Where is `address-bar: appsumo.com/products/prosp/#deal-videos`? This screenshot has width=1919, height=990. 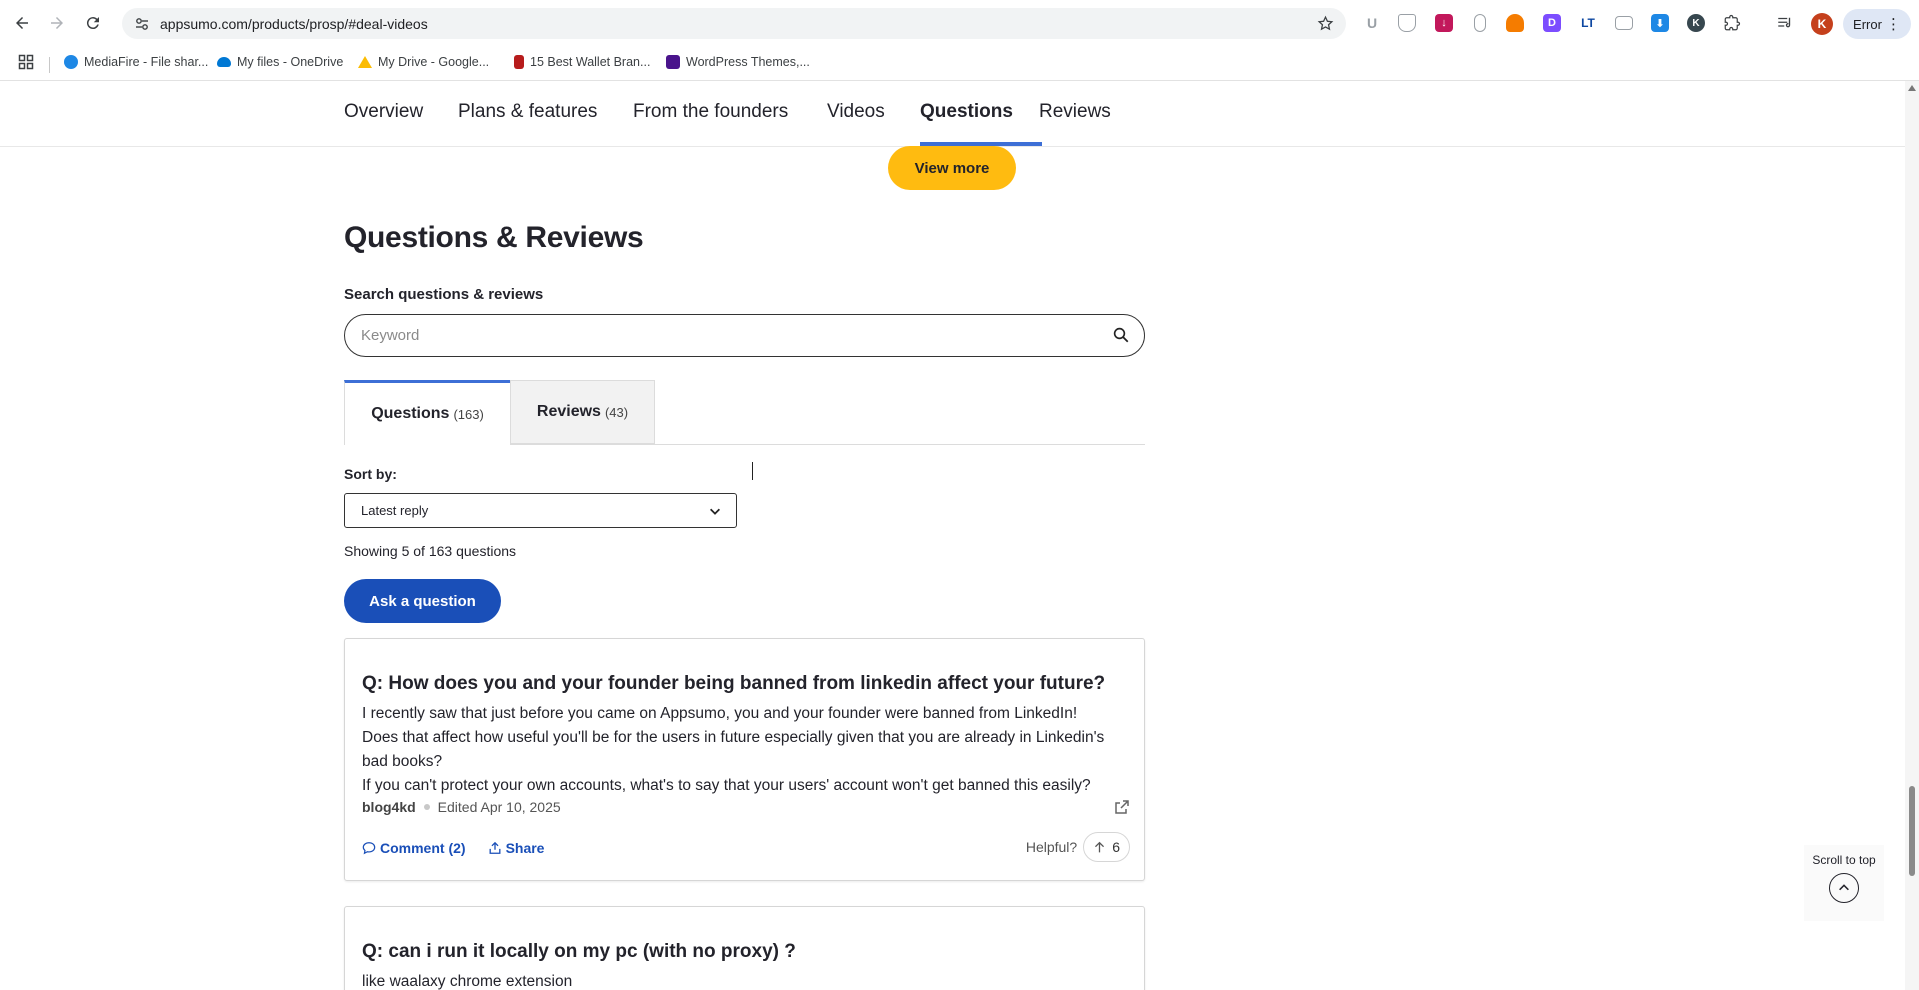
address-bar: appsumo.com/products/prosp/#deal-videos is located at coordinates (734, 23).